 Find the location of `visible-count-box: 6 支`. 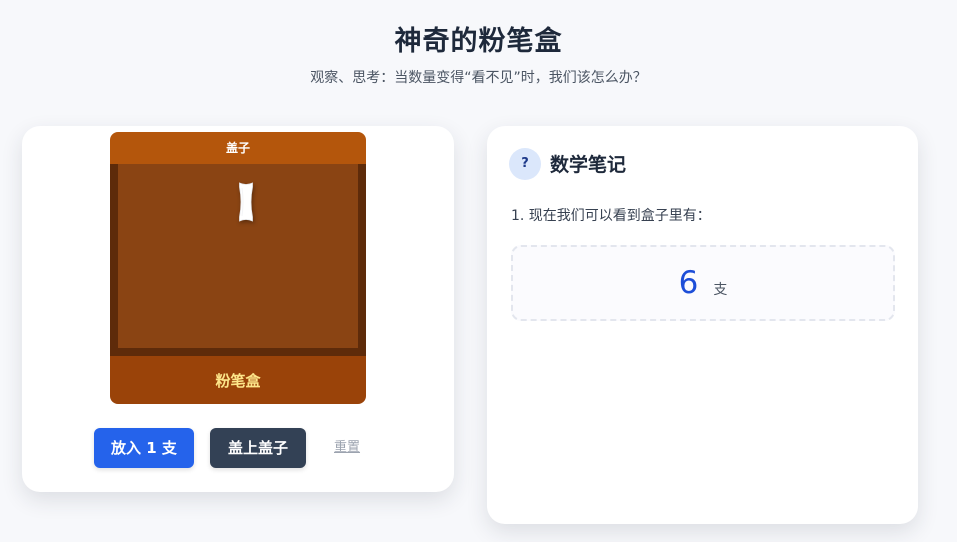

visible-count-box: 6 支 is located at coordinates (703, 283).